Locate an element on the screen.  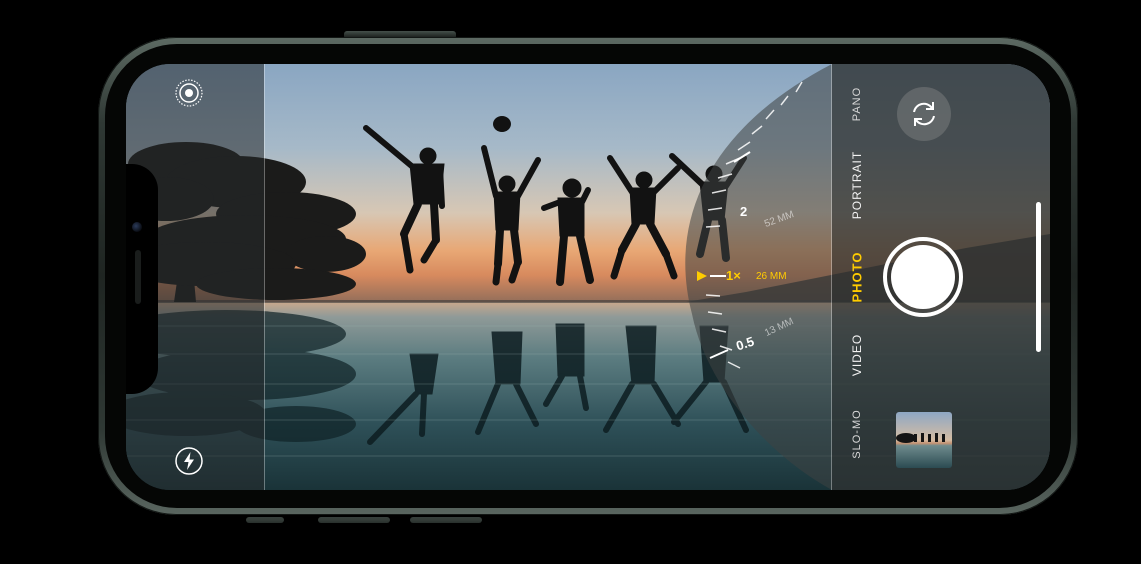
front-camera is located at coordinates (137, 227).